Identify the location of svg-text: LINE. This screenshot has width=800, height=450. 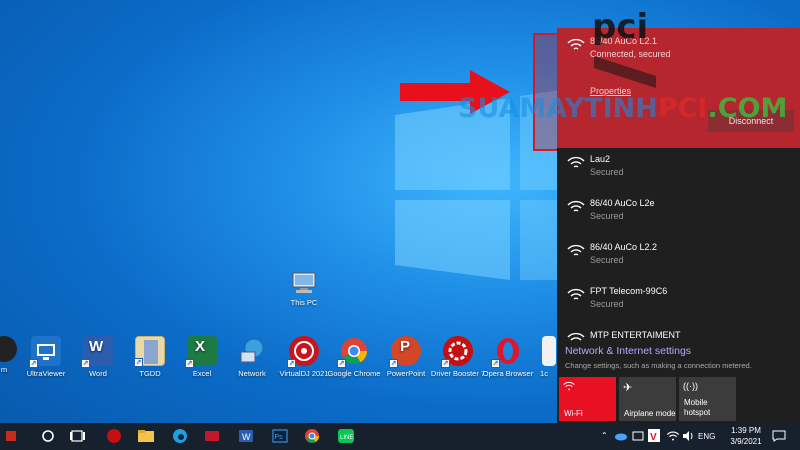
(346, 438).